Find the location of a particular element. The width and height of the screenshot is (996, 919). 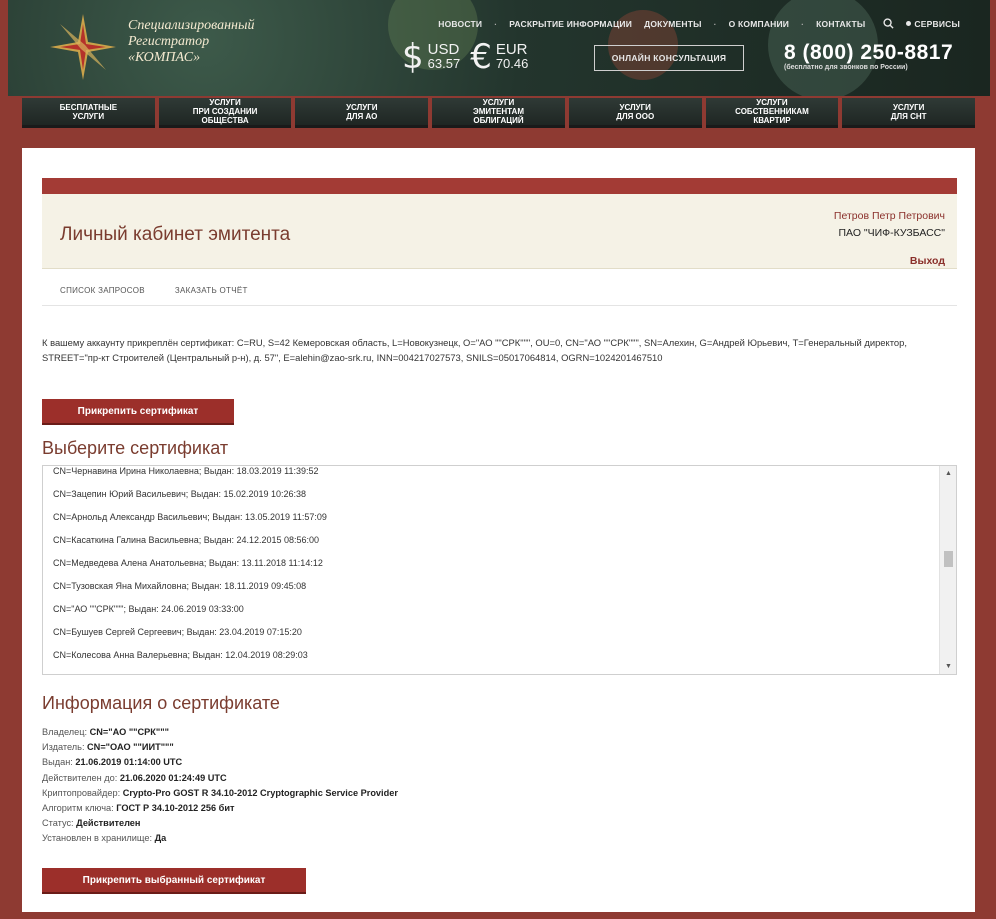

euro-icon: € is located at coordinates (481, 57).